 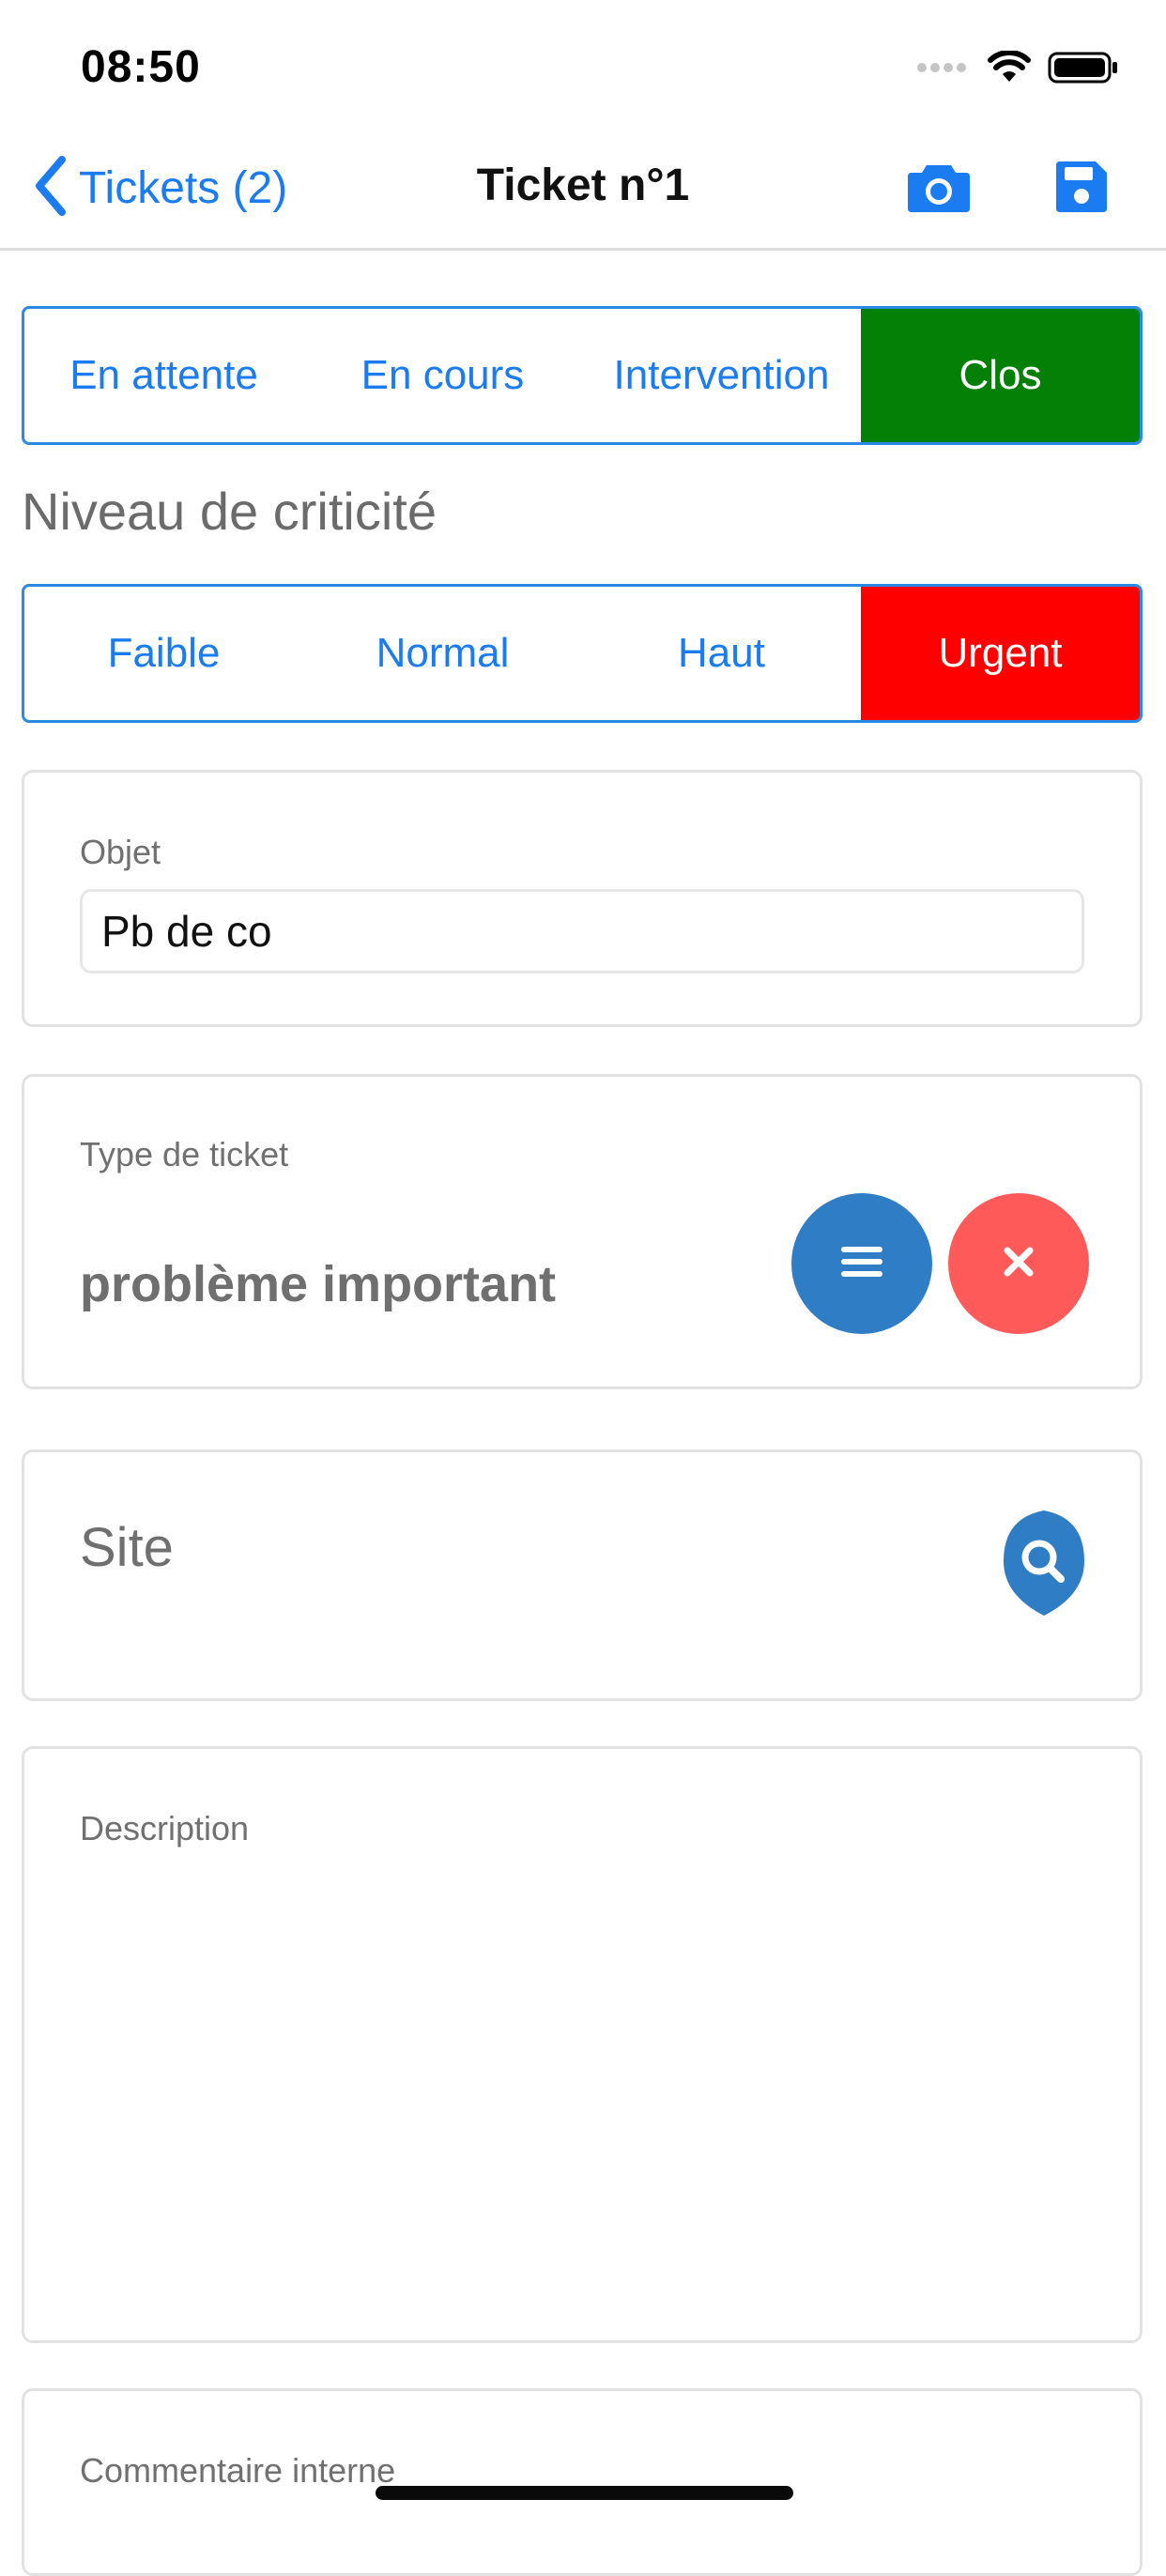 What do you see at coordinates (1000, 654) in the screenshot?
I see `criticality-option-urgent: Urgent` at bounding box center [1000, 654].